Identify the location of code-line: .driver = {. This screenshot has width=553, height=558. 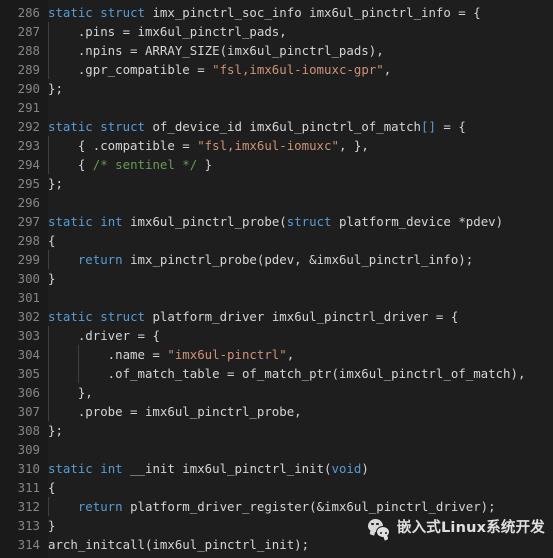
(300, 335).